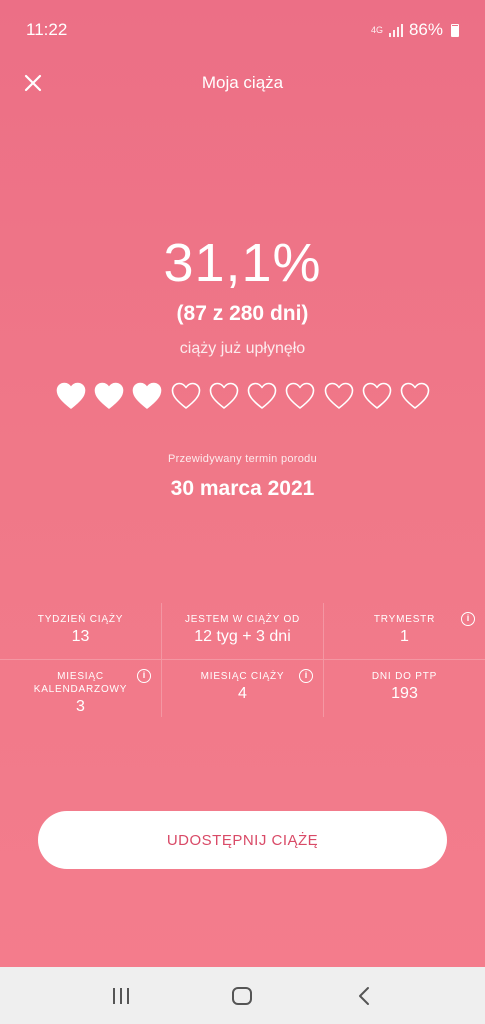 This screenshot has height=1024, width=485. I want to click on battery-icon, so click(455, 30).